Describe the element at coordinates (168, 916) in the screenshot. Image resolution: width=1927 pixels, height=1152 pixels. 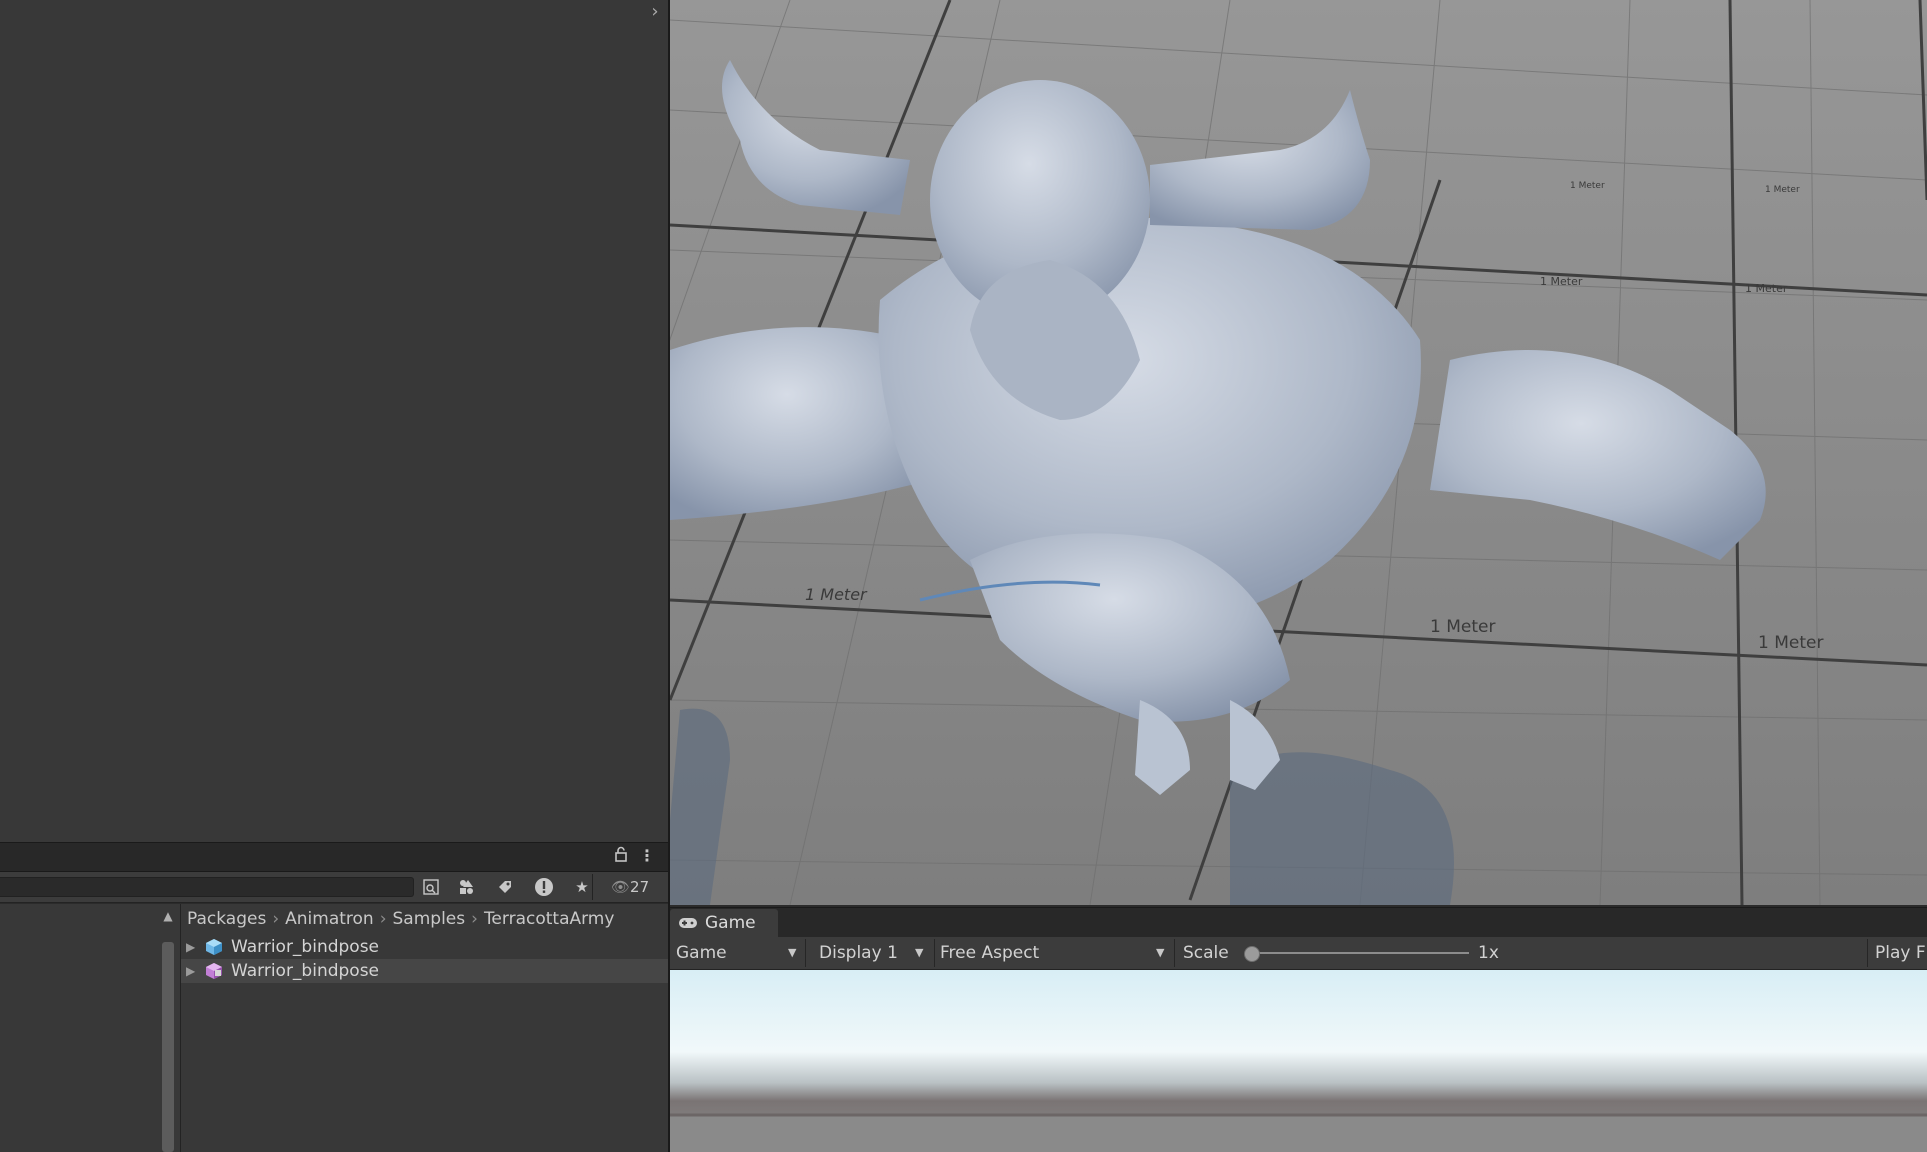
I see `scroll-up-arrow-icon: ▲` at that location.